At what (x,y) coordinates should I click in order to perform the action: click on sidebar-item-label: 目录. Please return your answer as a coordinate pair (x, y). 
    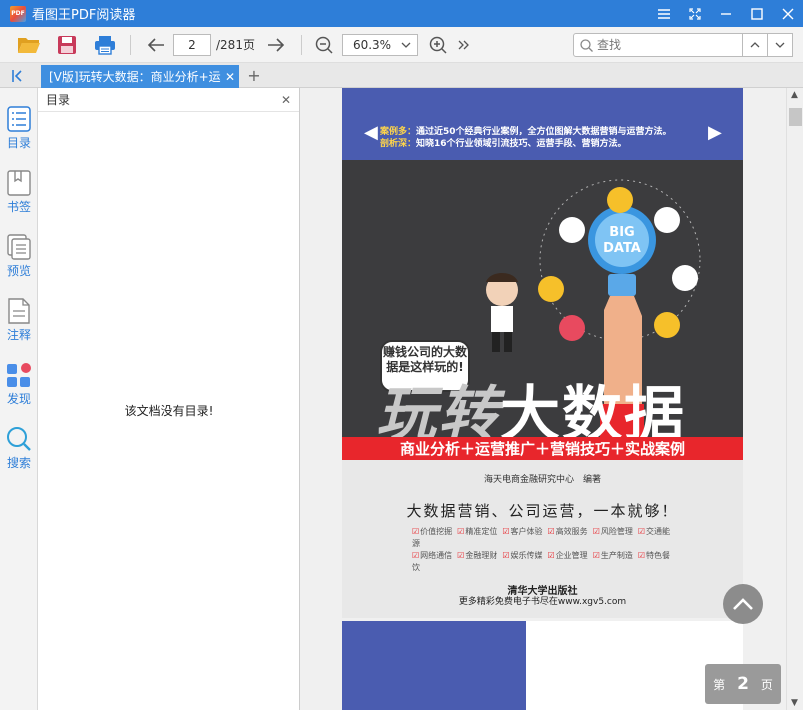
    Looking at the image, I should click on (18, 143).